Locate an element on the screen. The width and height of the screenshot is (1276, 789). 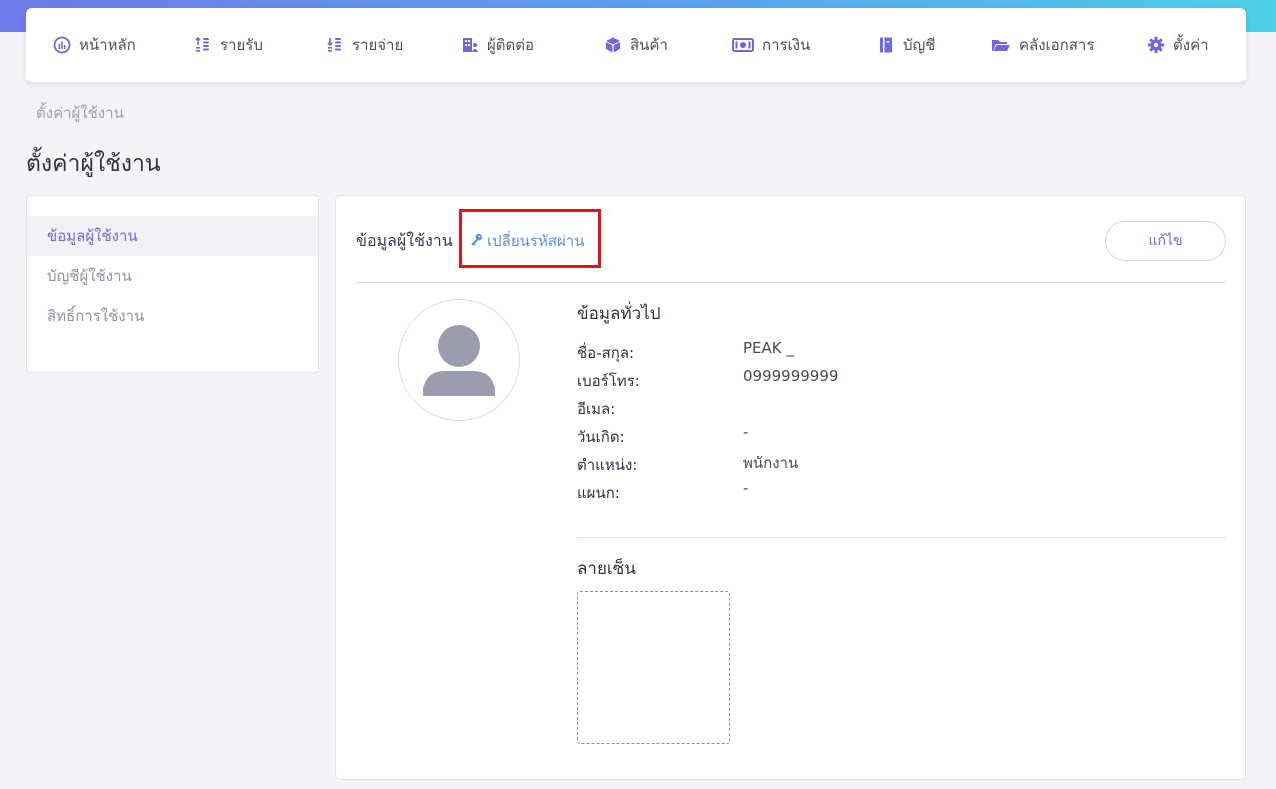
nav-item-expense: รายจ่าย is located at coordinates (364, 45).